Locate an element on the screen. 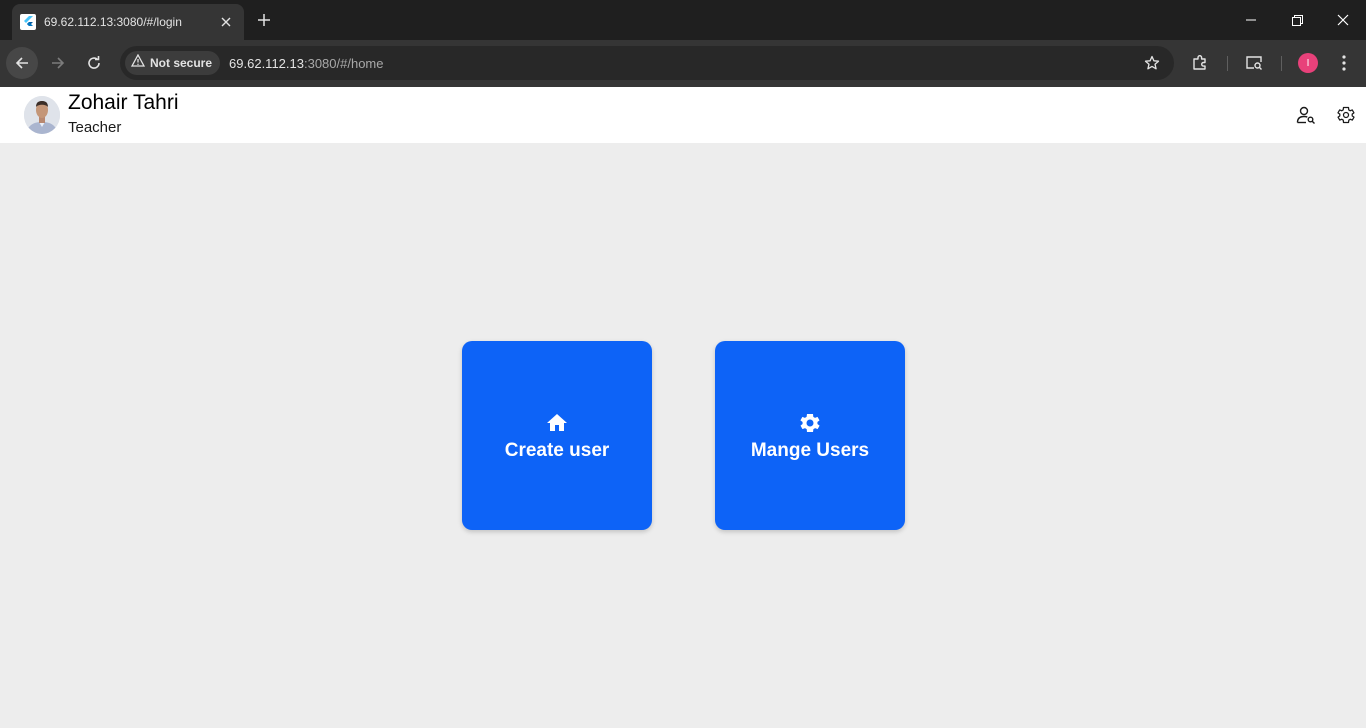  user-role: Teacher is located at coordinates (95, 127).